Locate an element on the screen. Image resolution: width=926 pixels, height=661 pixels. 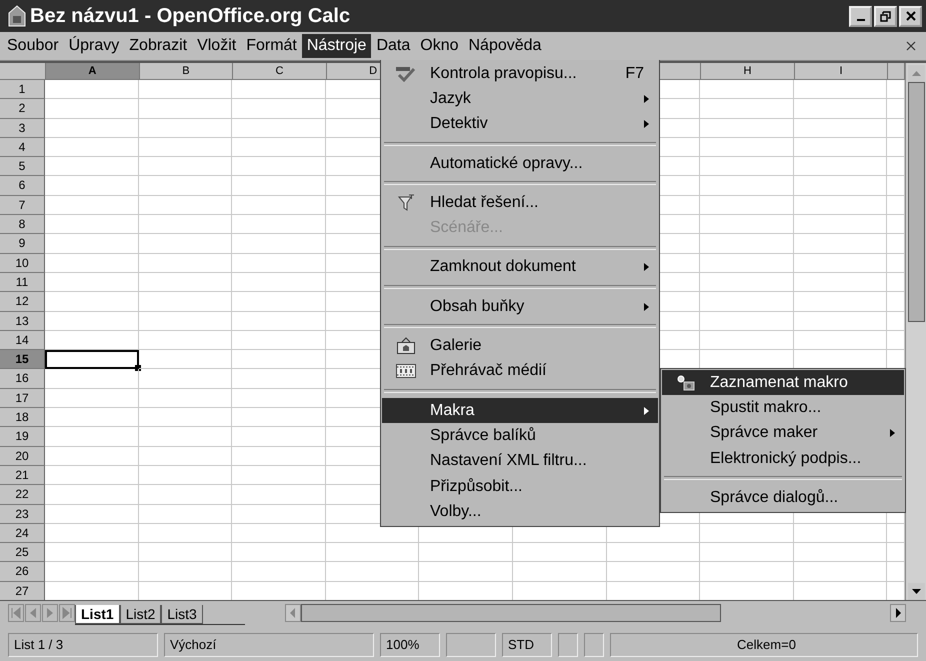
row-header: 19 is located at coordinates (22, 437).